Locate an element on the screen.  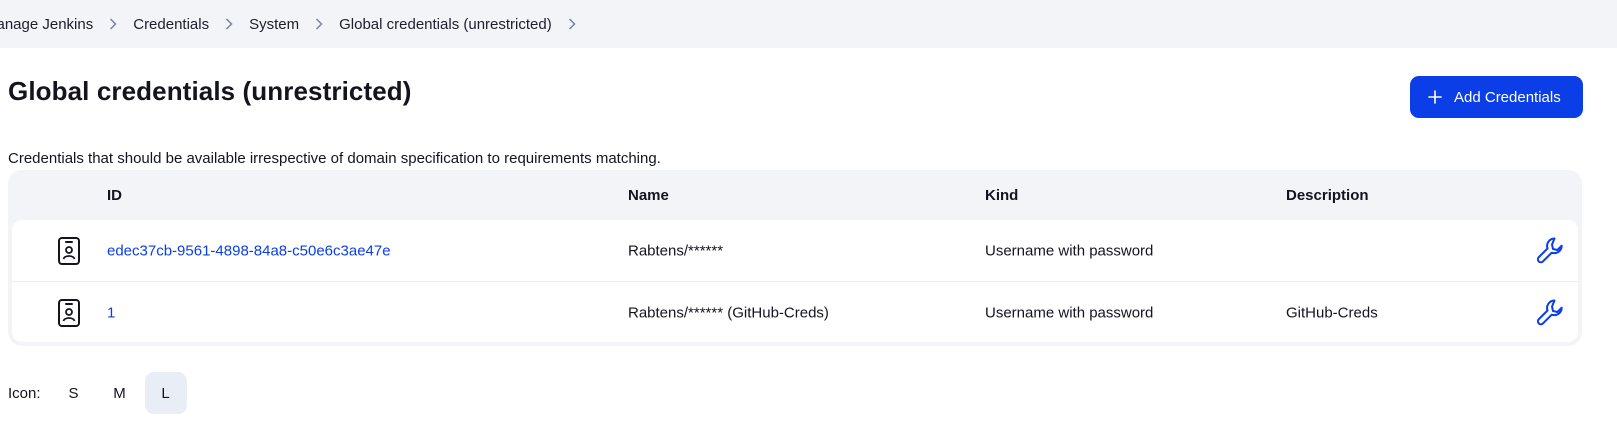
icon-size-label: Icon: is located at coordinates (24, 393).